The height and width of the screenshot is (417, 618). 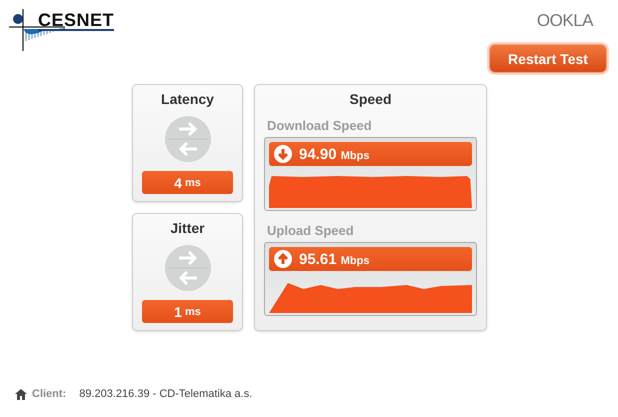 What do you see at coordinates (334, 154) in the screenshot?
I see `speed-value: 94.90 Mbps` at bounding box center [334, 154].